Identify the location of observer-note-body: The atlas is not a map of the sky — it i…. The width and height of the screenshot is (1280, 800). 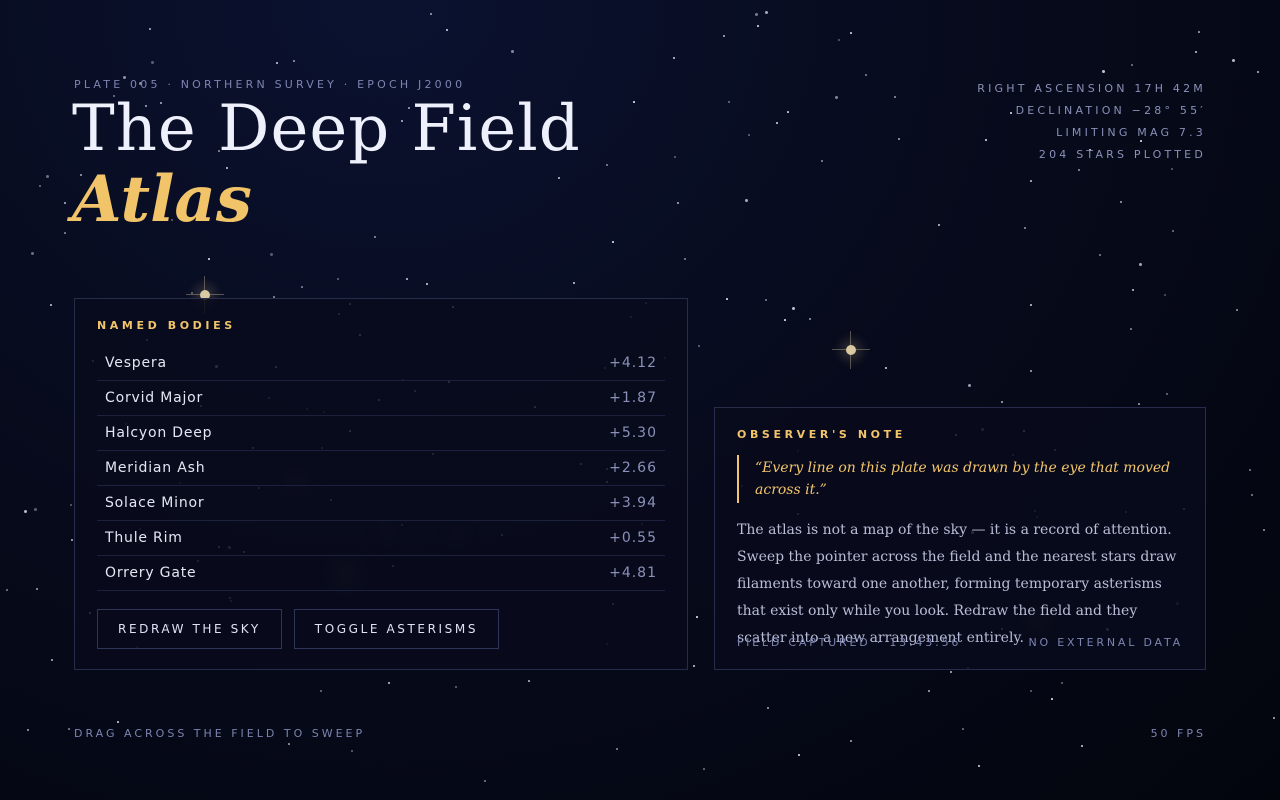
(957, 584).